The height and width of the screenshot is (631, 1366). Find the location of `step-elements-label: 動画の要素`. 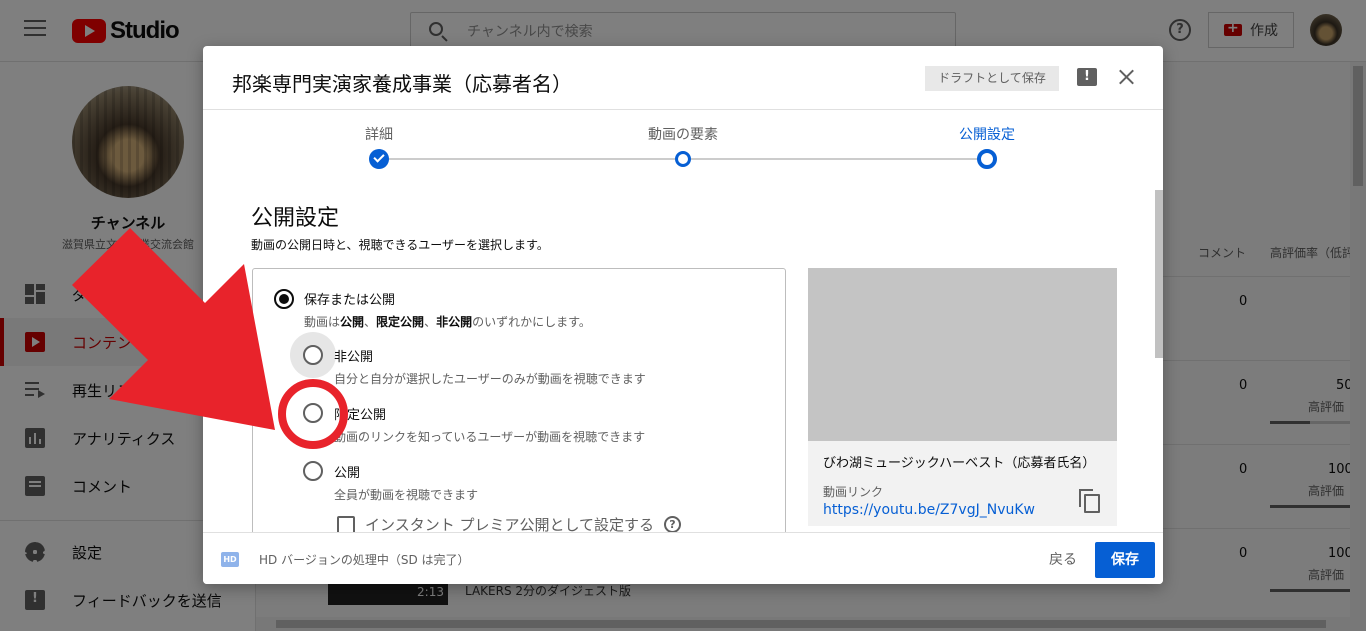

step-elements-label: 動画の要素 is located at coordinates (683, 134).